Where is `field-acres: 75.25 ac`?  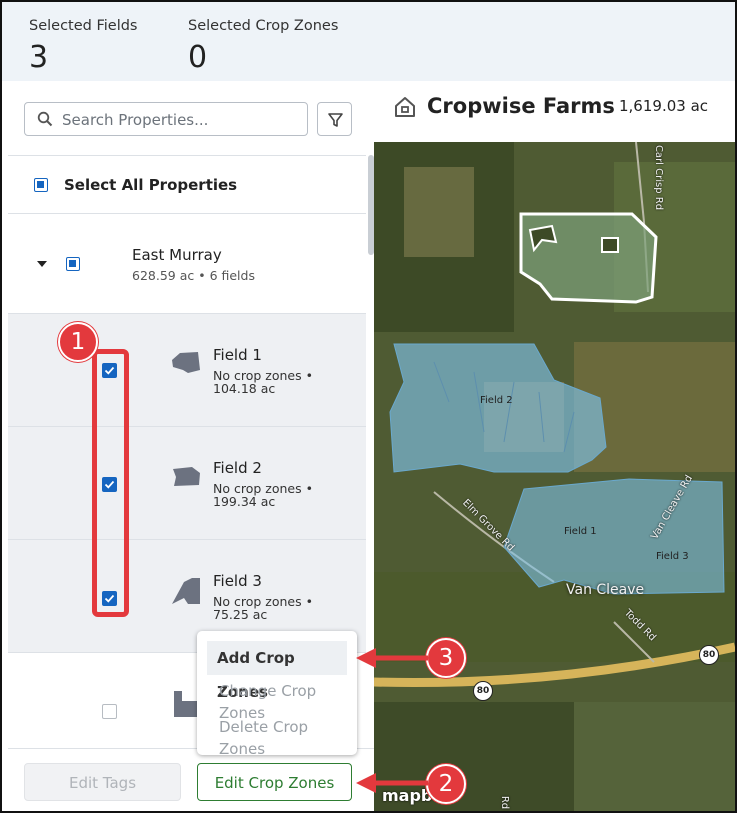
field-acres: 75.25 ac is located at coordinates (240, 614).